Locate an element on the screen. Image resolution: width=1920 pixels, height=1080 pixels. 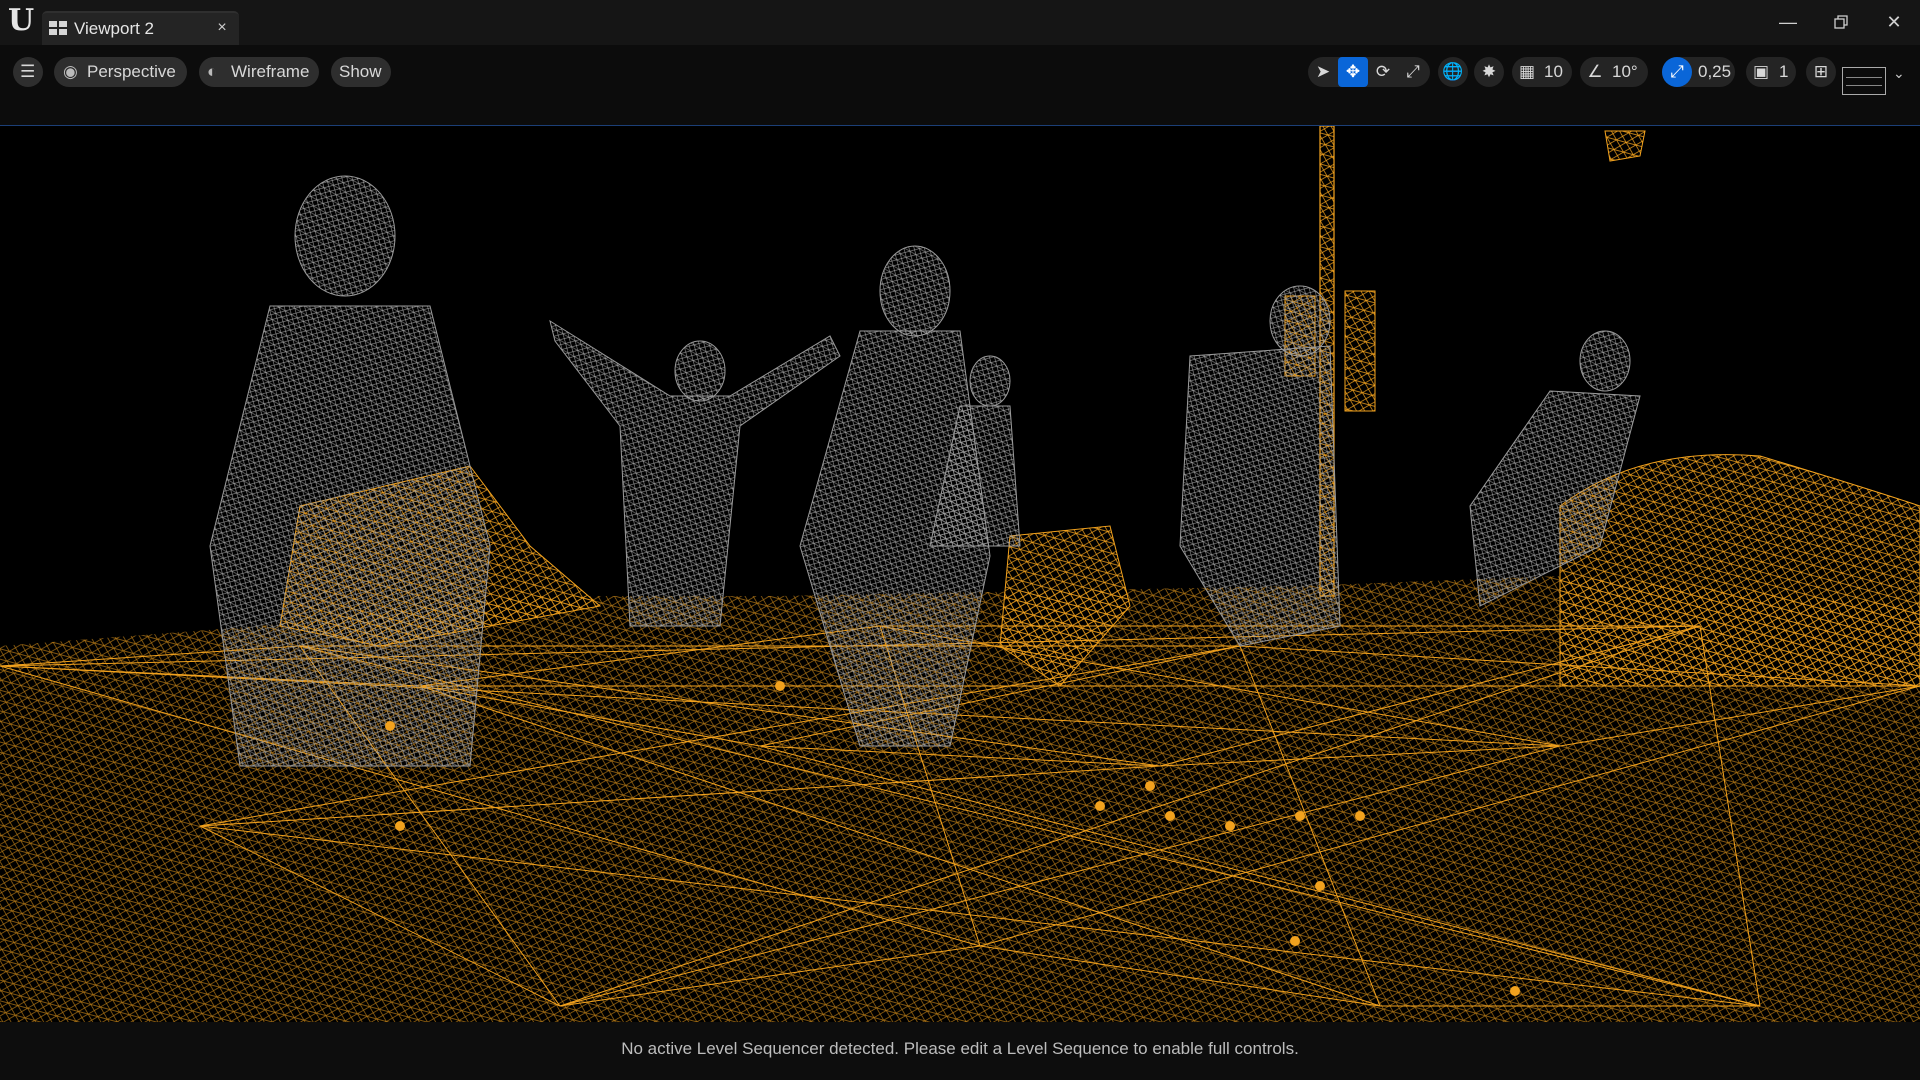
coordinate-system-button: 🌐 is located at coordinates (1453, 72).